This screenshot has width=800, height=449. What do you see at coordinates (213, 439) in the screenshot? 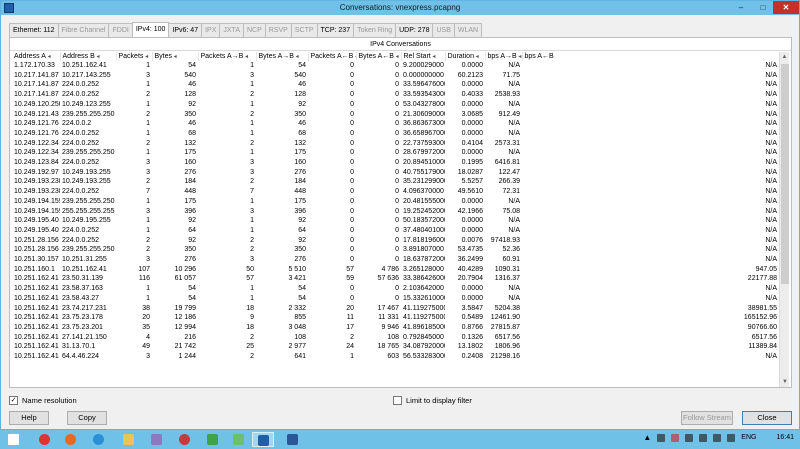
I see `taskbar-app-green-icon` at bounding box center [213, 439].